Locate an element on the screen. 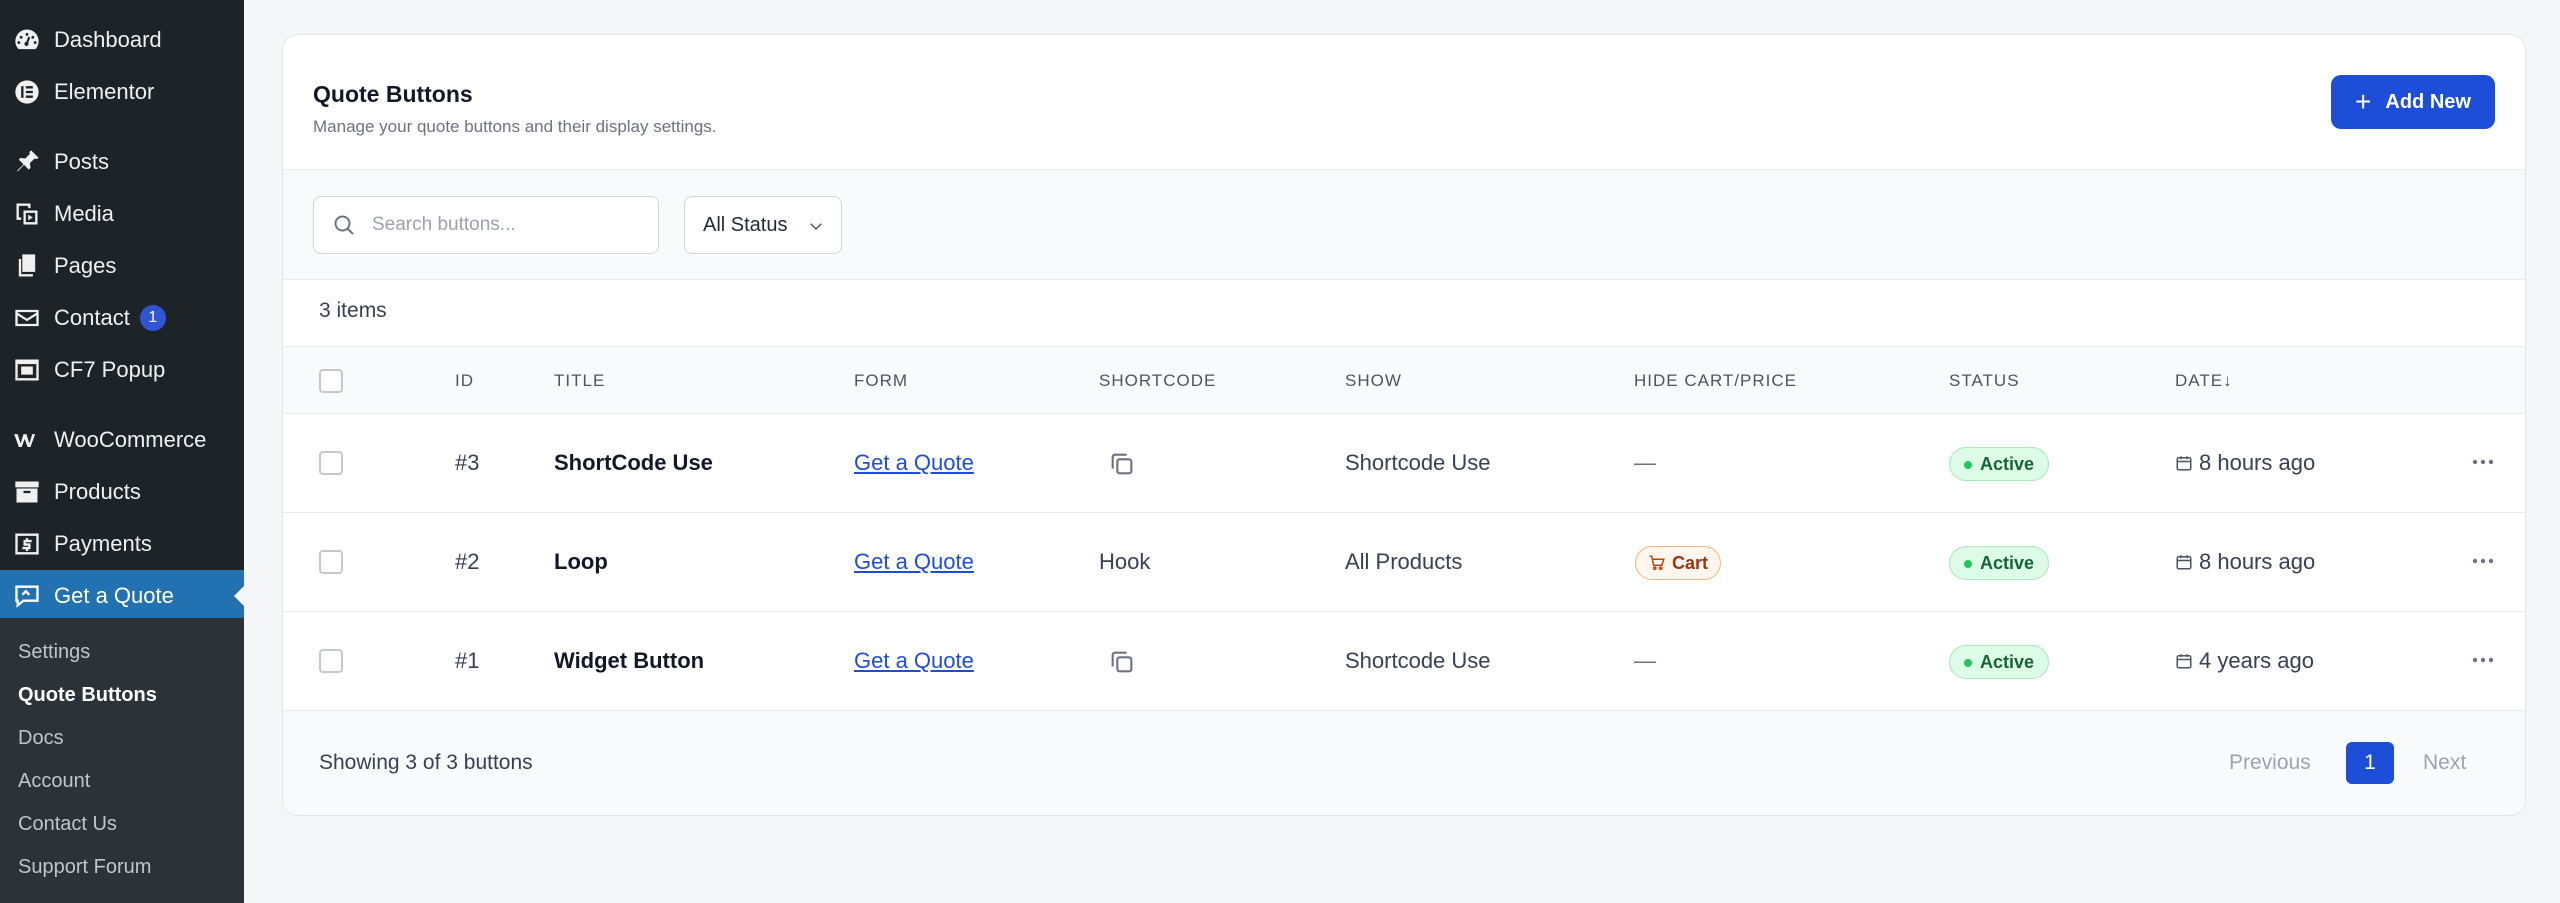 This screenshot has height=903, width=2560. menu-item-woocommerce: WooCommerce is located at coordinates (122, 440).